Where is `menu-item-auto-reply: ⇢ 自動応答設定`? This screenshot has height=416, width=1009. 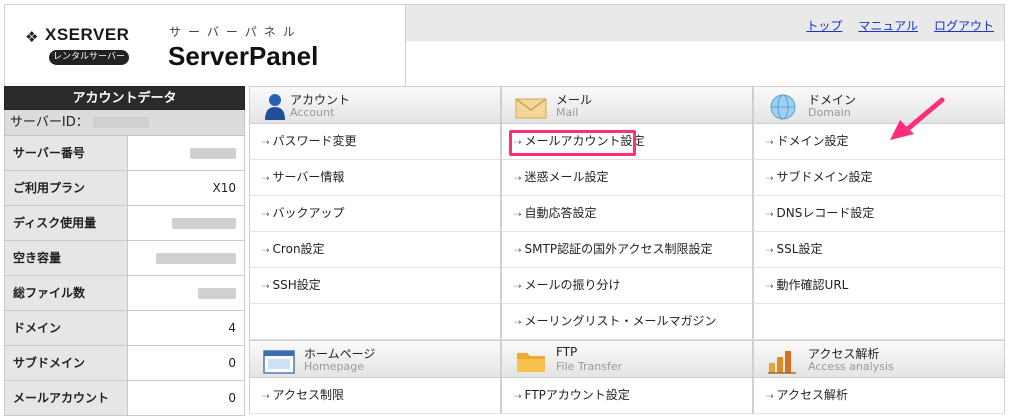 menu-item-auto-reply: ⇢ 自動応答設定 is located at coordinates (627, 214).